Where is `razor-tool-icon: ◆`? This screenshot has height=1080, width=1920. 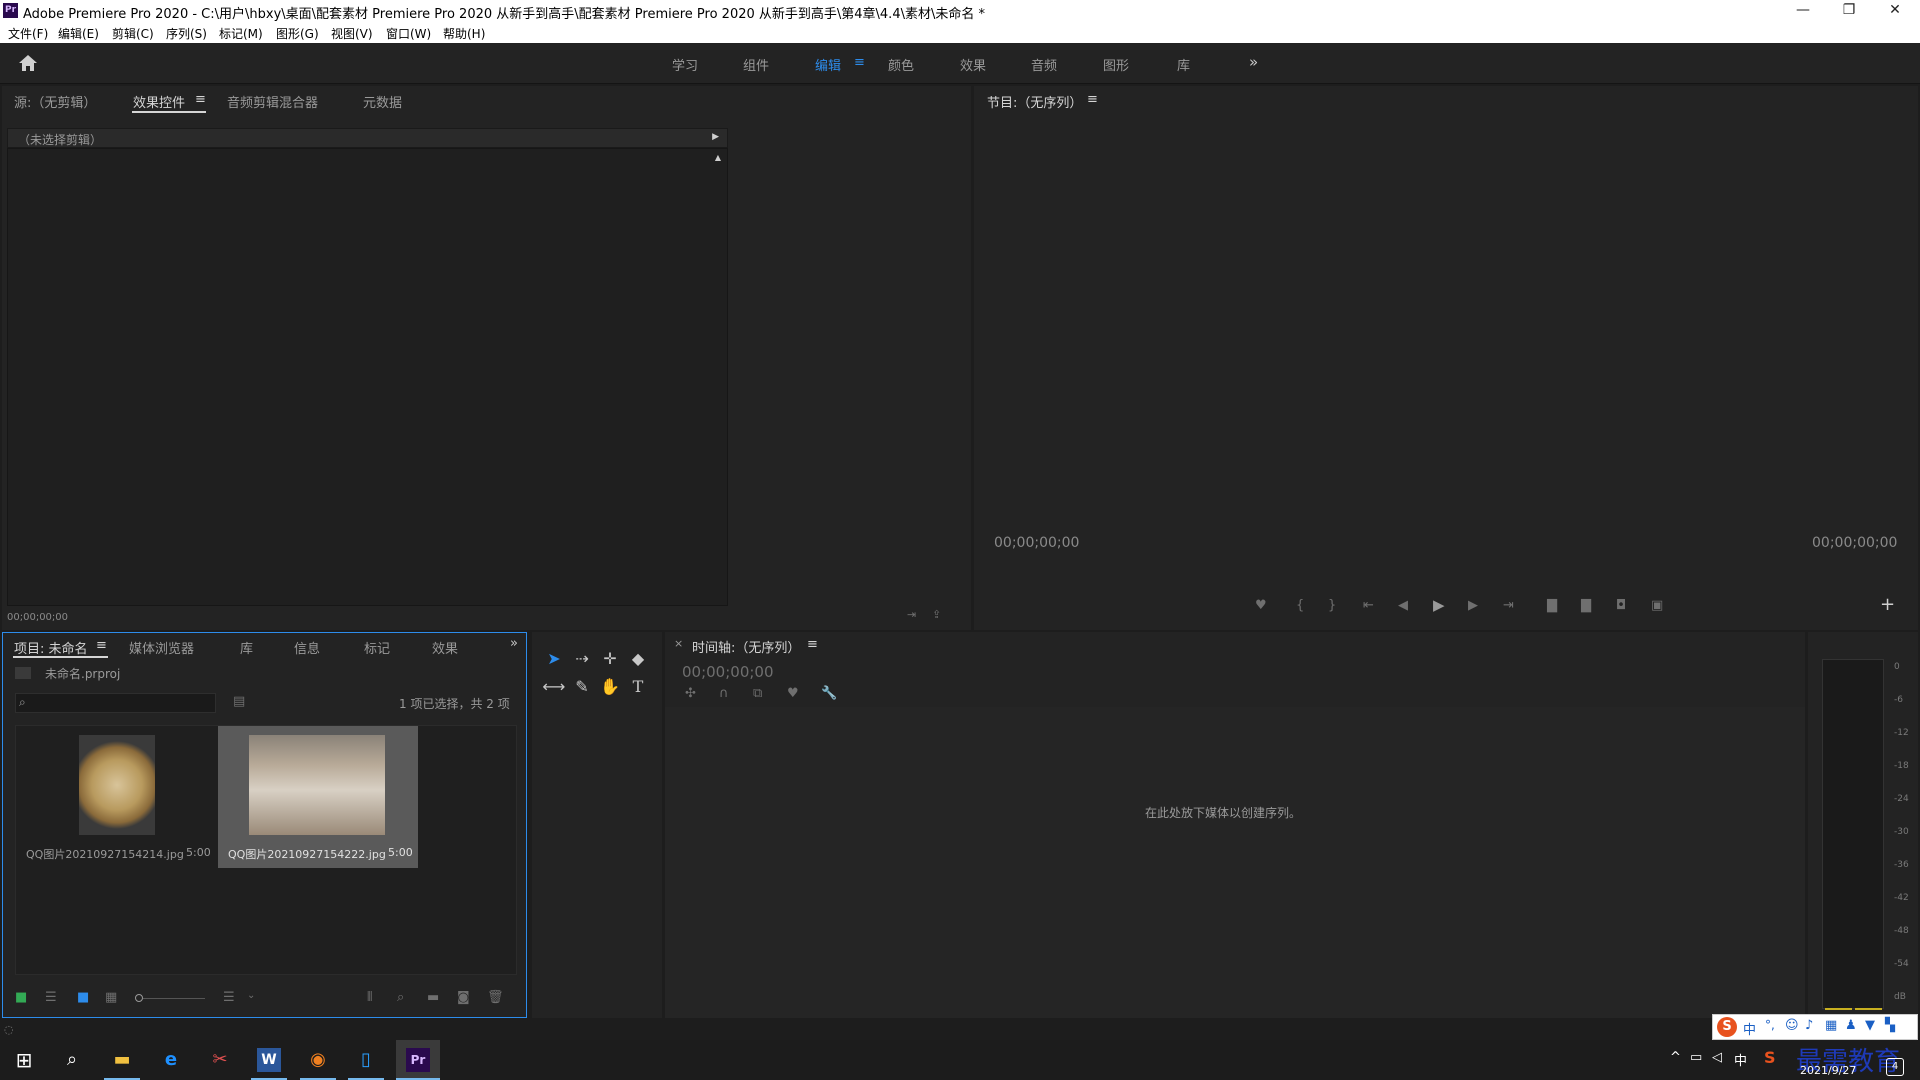 razor-tool-icon: ◆ is located at coordinates (638, 659).